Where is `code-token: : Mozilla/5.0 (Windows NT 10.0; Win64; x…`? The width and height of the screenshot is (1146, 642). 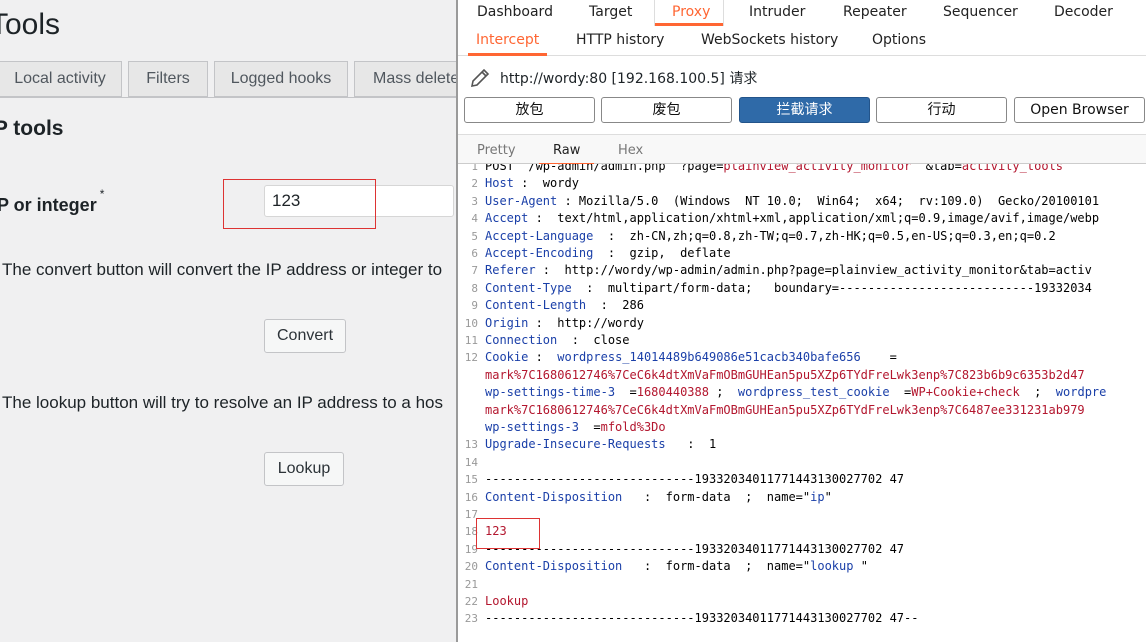
code-token: : Mozilla/5.0 (Windows NT 10.0; Win64; x… is located at coordinates (828, 200).